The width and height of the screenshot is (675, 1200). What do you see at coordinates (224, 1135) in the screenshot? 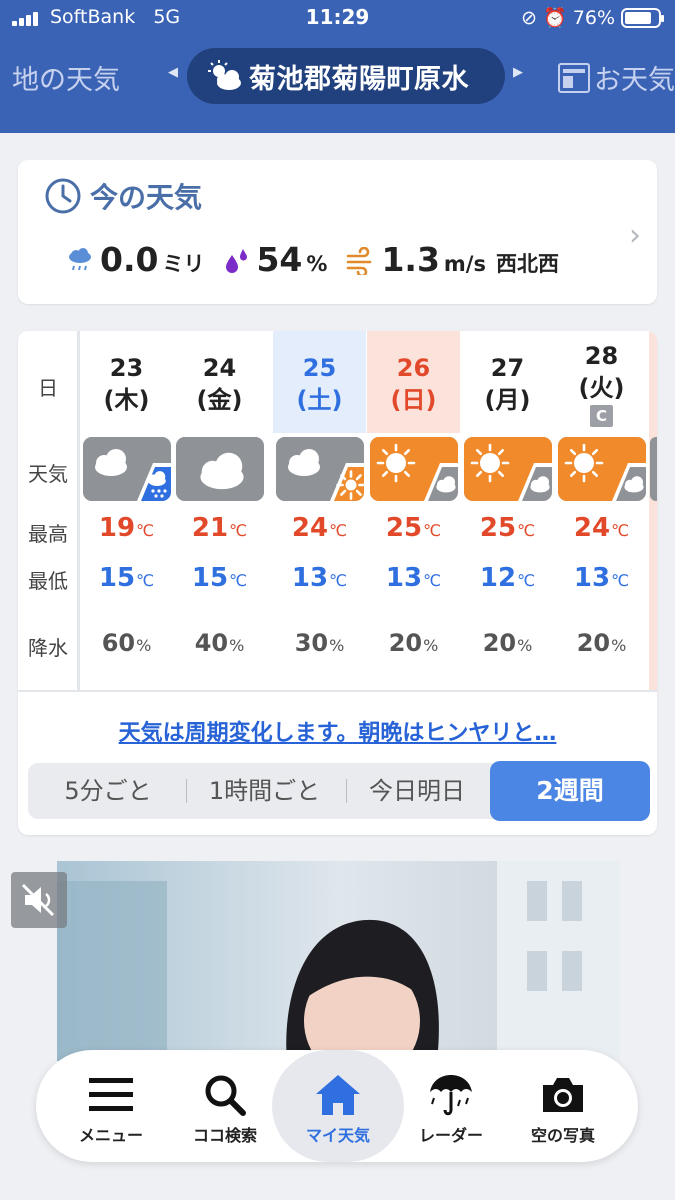
I see `nav-search-label: ココ検索` at bounding box center [224, 1135].